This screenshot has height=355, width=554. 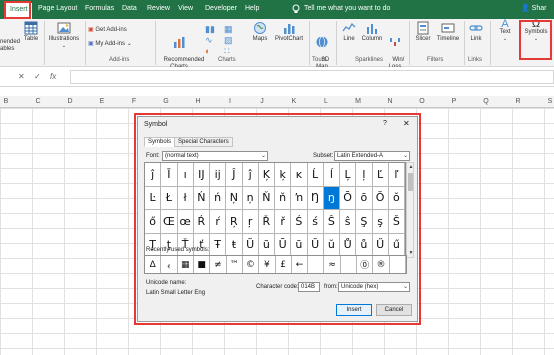 What do you see at coordinates (185, 198) in the screenshot?
I see `symbol-cell: ł` at bounding box center [185, 198].